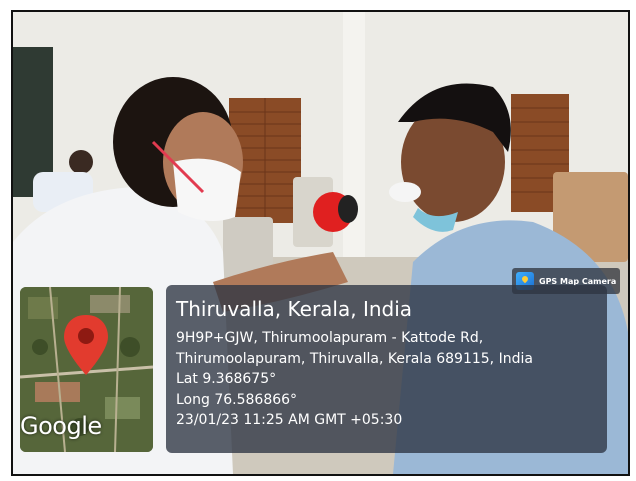 The image size is (636, 481). Describe the element at coordinates (86, 369) in the screenshot. I see `map-thumbnail: Google` at that location.